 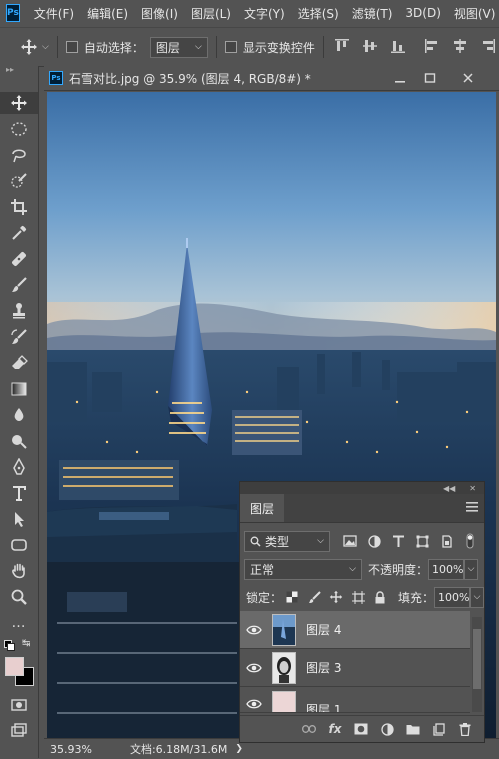 I want to click on brush-tool-icon, so click(x=19, y=285).